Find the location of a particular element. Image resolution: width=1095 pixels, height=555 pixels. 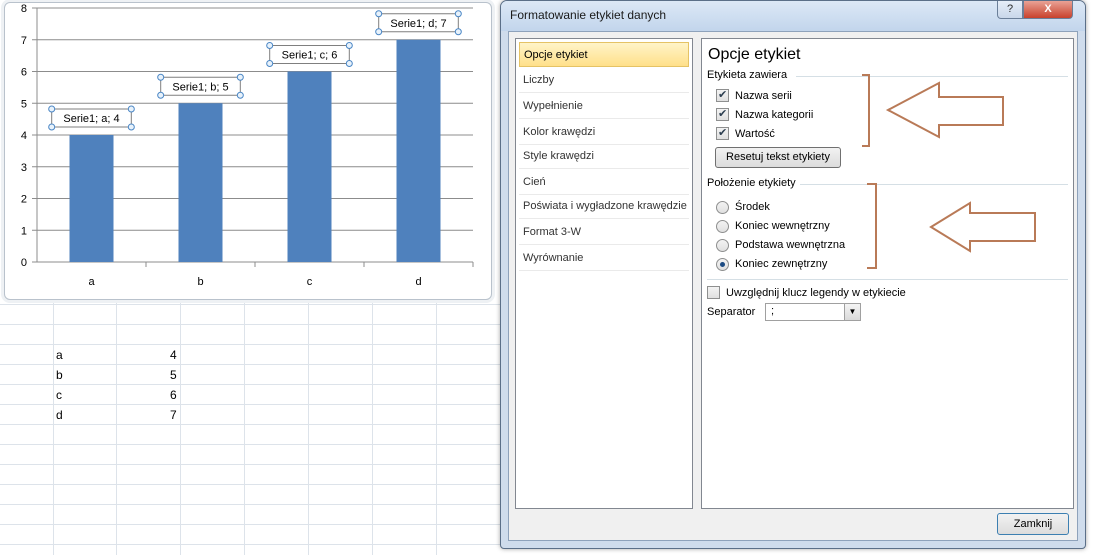

nav-item-alignment: Wyrównanie is located at coordinates (604, 258).